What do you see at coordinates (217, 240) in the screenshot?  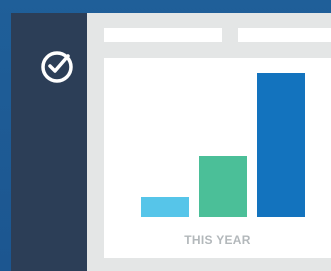 I see `chart-caption: THIS YEAR` at bounding box center [217, 240].